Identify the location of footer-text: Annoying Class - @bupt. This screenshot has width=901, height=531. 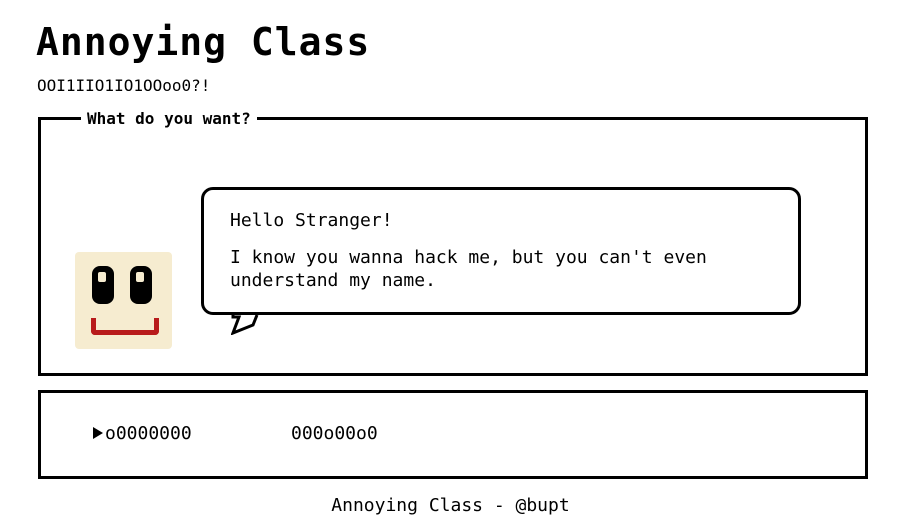
(450, 505).